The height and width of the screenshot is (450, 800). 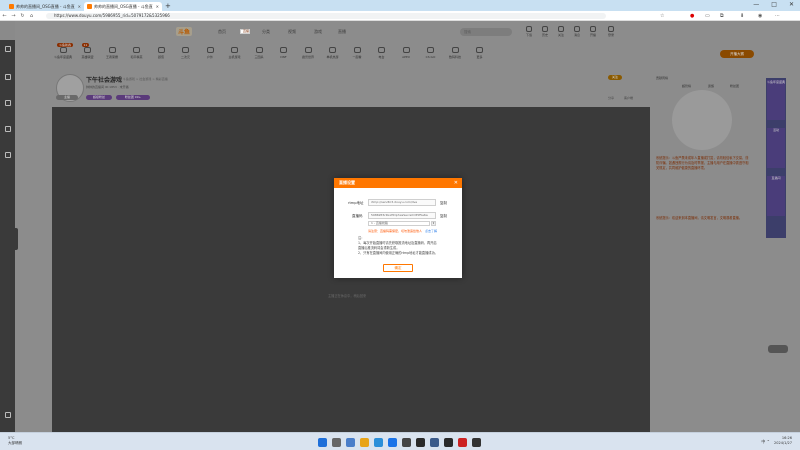 What do you see at coordinates (382, 53) in the screenshot?
I see `category-item: 电台` at bounding box center [382, 53].